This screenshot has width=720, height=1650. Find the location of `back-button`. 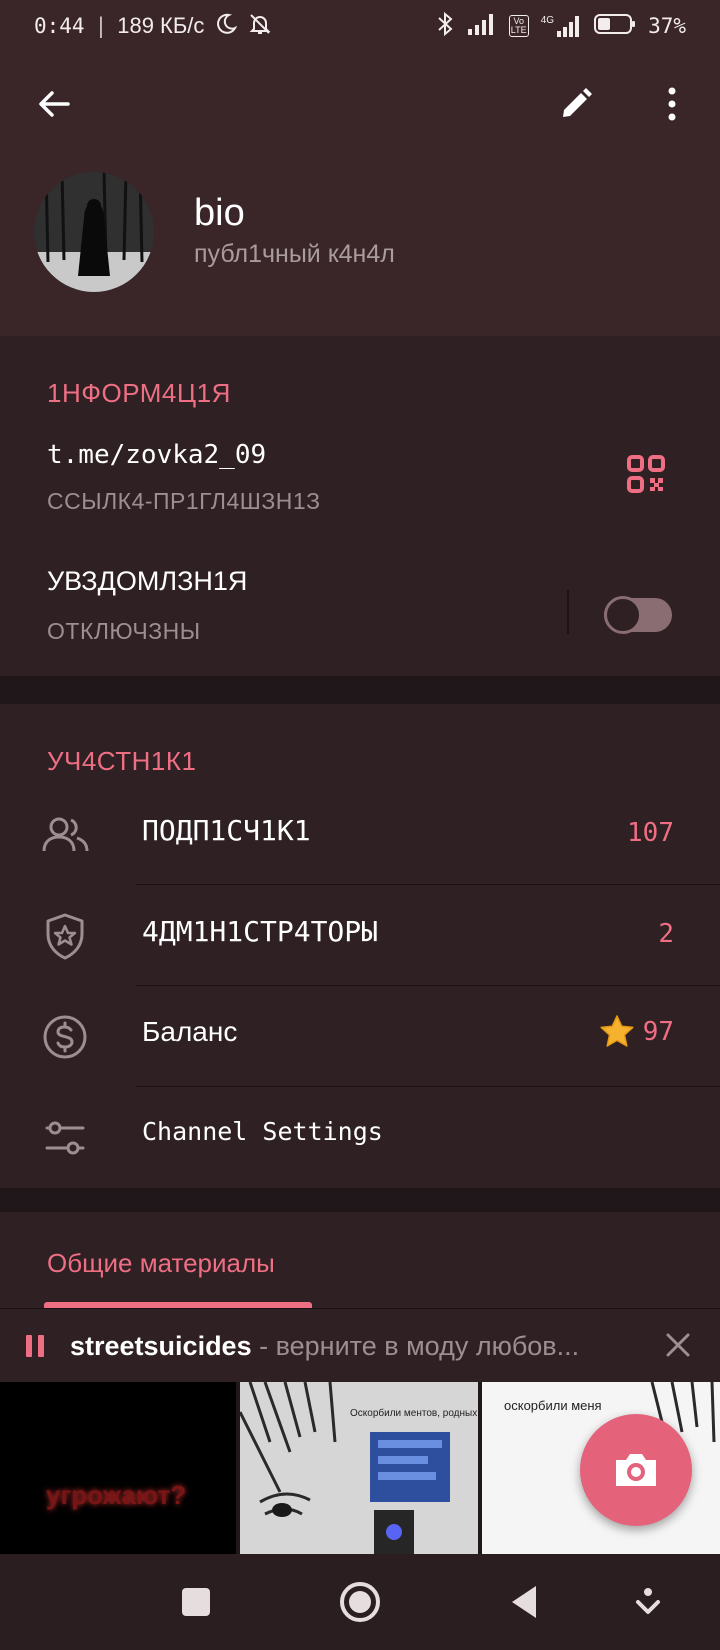

back-button is located at coordinates (54, 104).